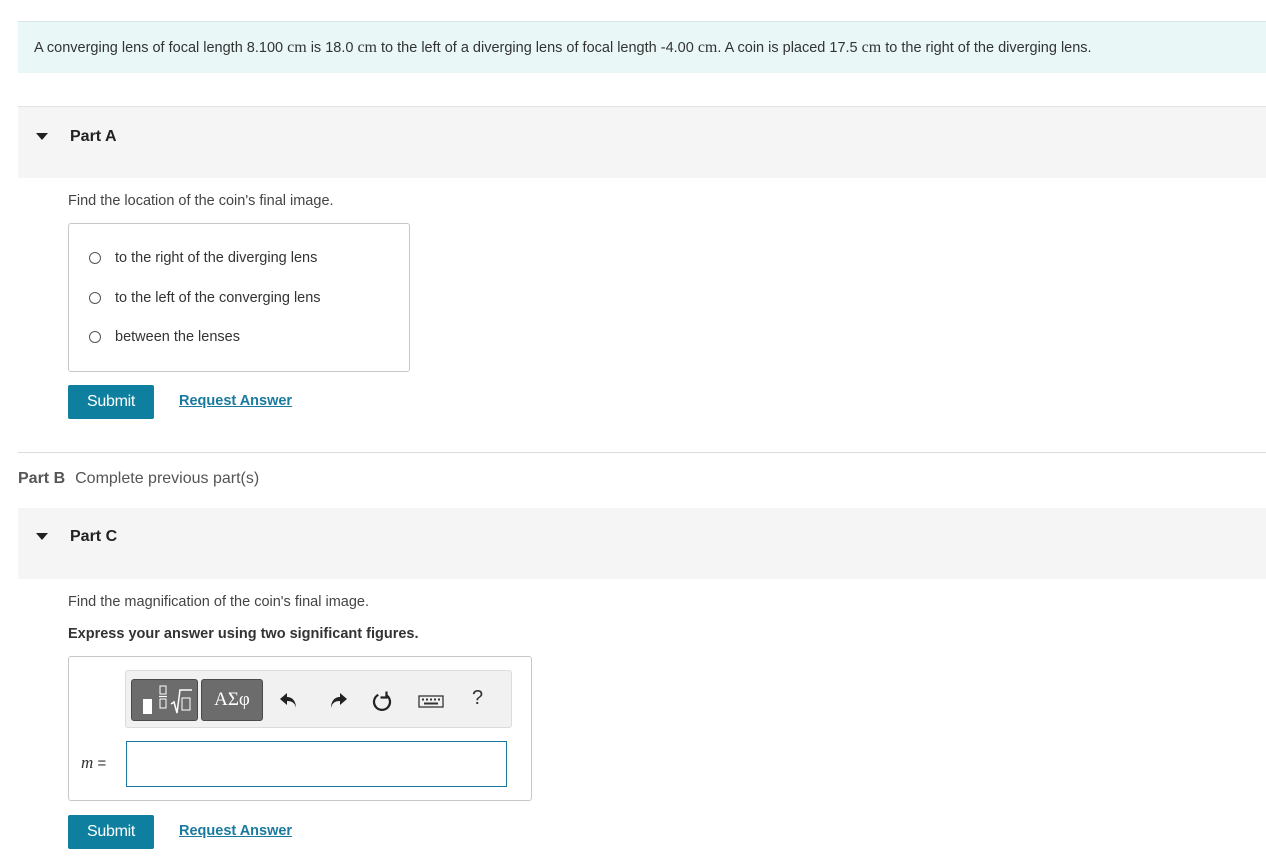 The image size is (1266, 862). I want to click on choice-label: to the left of the converging lens, so click(218, 298).